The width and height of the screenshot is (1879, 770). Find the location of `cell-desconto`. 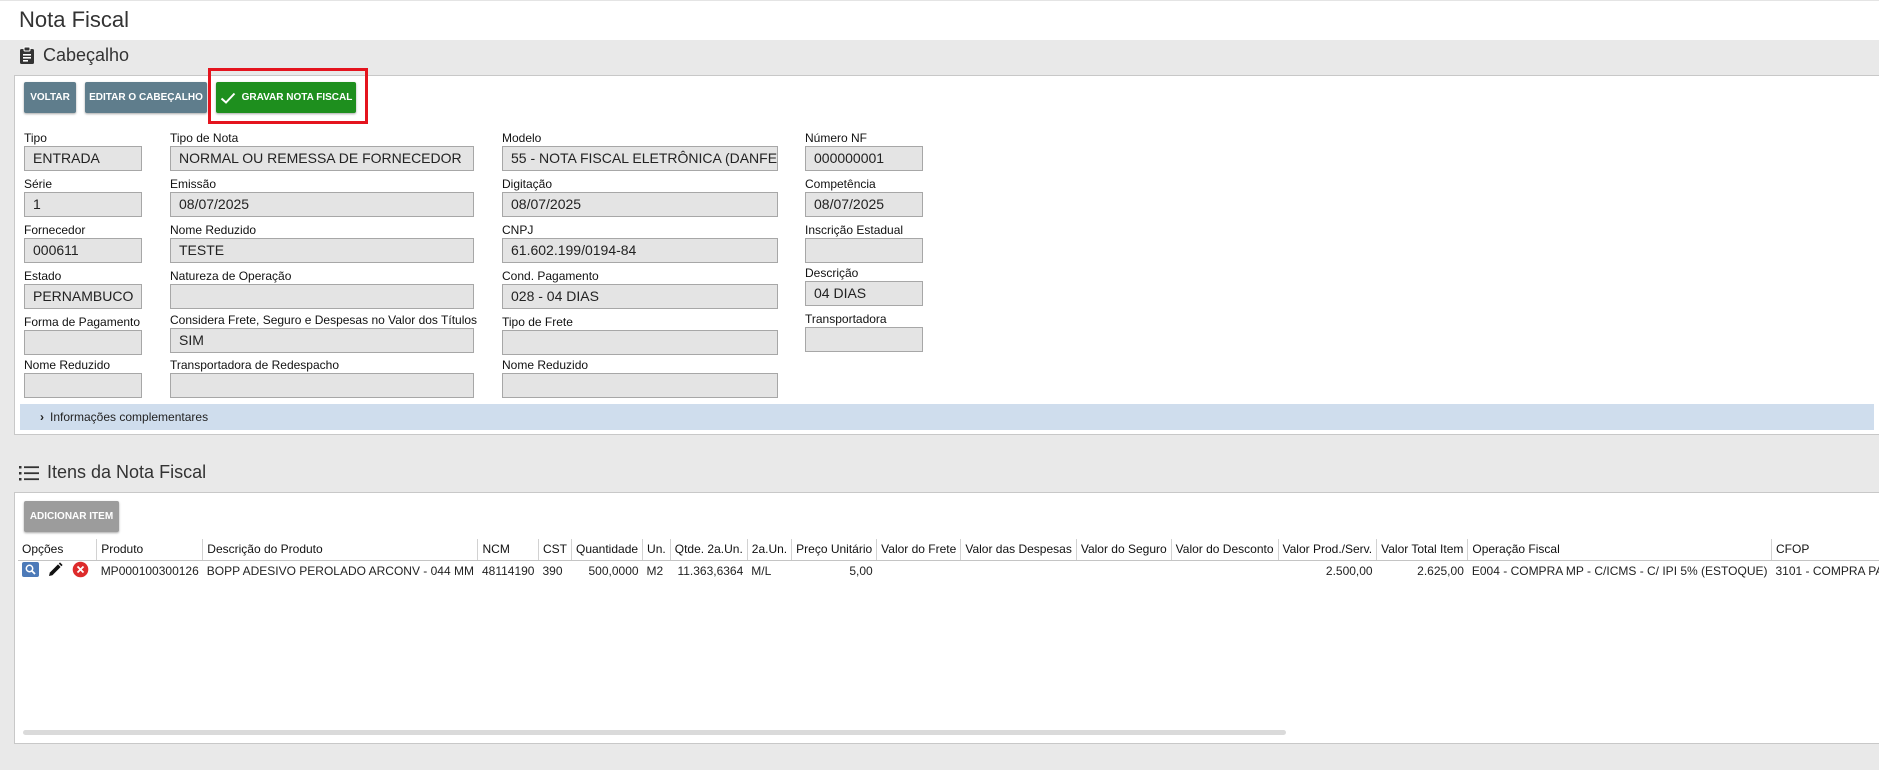

cell-desconto is located at coordinates (1224, 571).